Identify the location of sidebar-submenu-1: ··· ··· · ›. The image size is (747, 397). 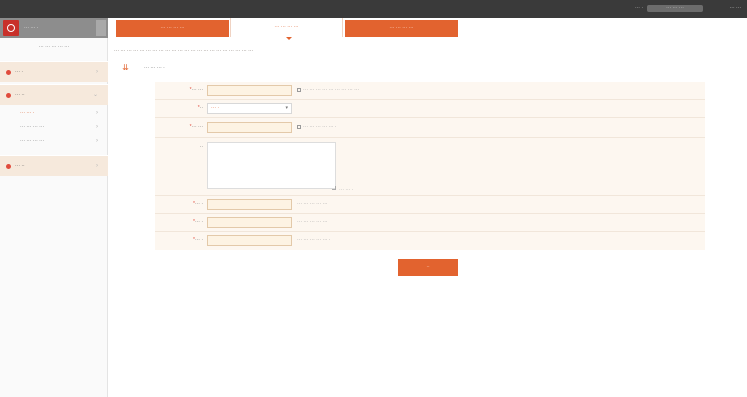
(54, 113).